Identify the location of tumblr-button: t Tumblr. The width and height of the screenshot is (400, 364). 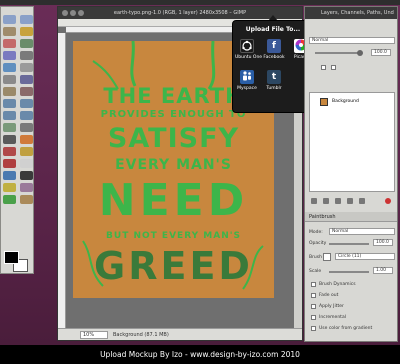
(274, 80).